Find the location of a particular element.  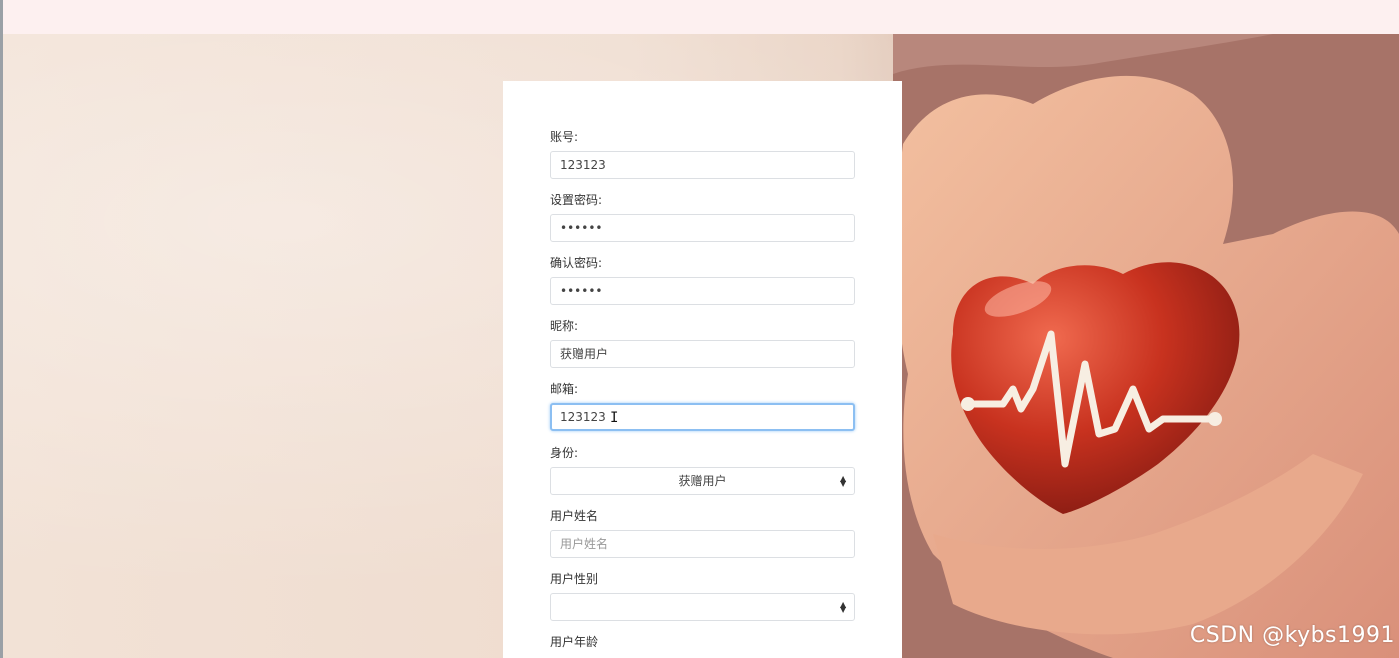

identity-field: 身份: 获赠用户 ▲ ▼ is located at coordinates (702, 470).